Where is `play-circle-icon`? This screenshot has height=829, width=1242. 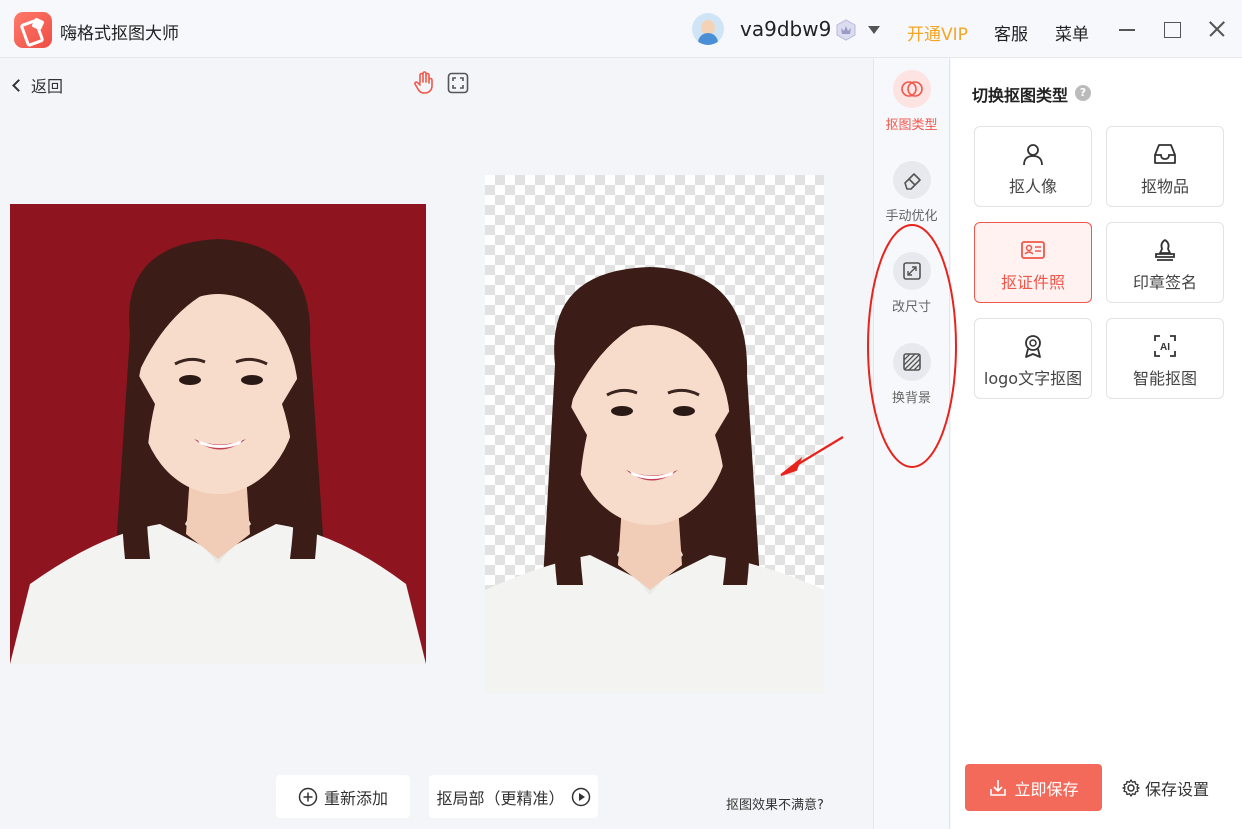
play-circle-icon is located at coordinates (580, 796).